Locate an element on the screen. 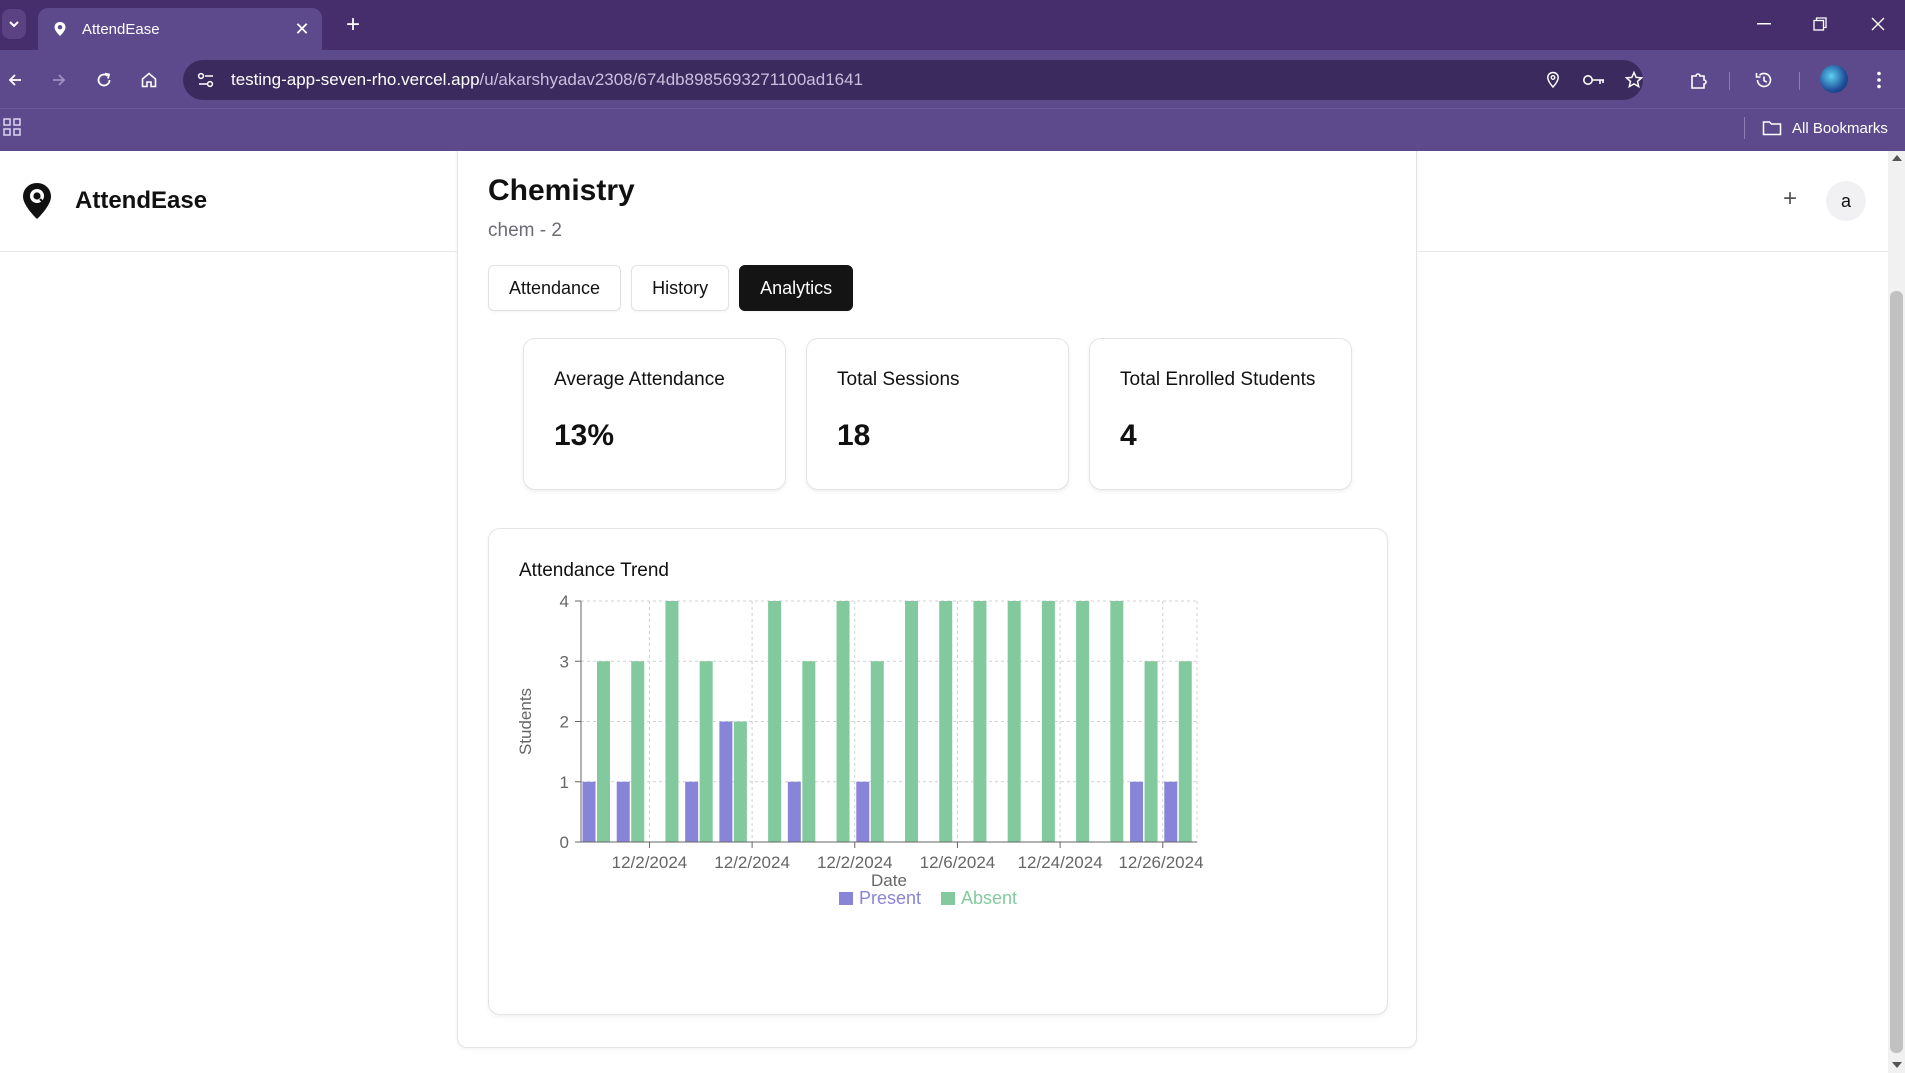 The width and height of the screenshot is (1905, 1073). new-tab-button: + is located at coordinates (353, 24).